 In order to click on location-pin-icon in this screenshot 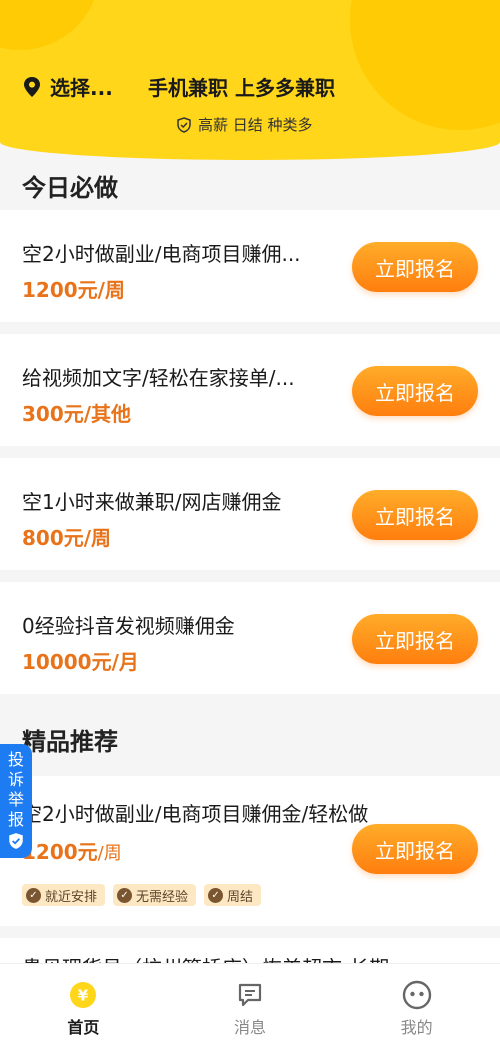, I will do `click(32, 86)`.